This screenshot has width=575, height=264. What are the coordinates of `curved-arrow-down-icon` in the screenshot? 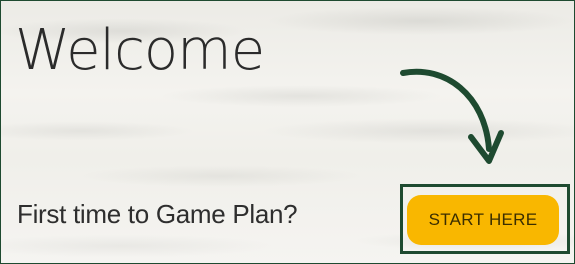 It's located at (452, 116).